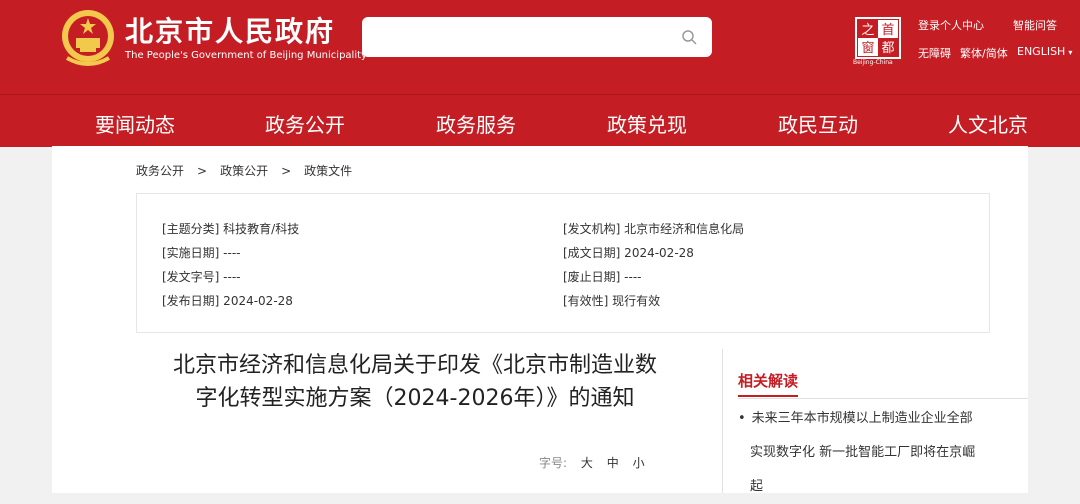 The image size is (1080, 504). I want to click on related-heading: 相关解读, so click(768, 383).